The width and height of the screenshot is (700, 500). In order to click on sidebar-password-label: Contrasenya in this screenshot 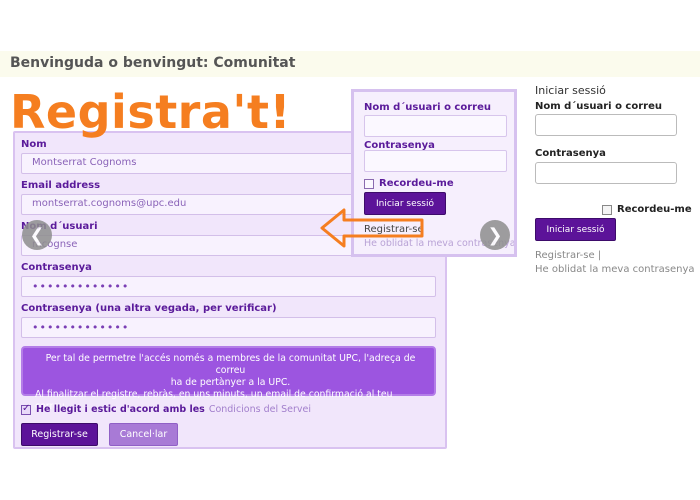, I will do `click(570, 153)`.